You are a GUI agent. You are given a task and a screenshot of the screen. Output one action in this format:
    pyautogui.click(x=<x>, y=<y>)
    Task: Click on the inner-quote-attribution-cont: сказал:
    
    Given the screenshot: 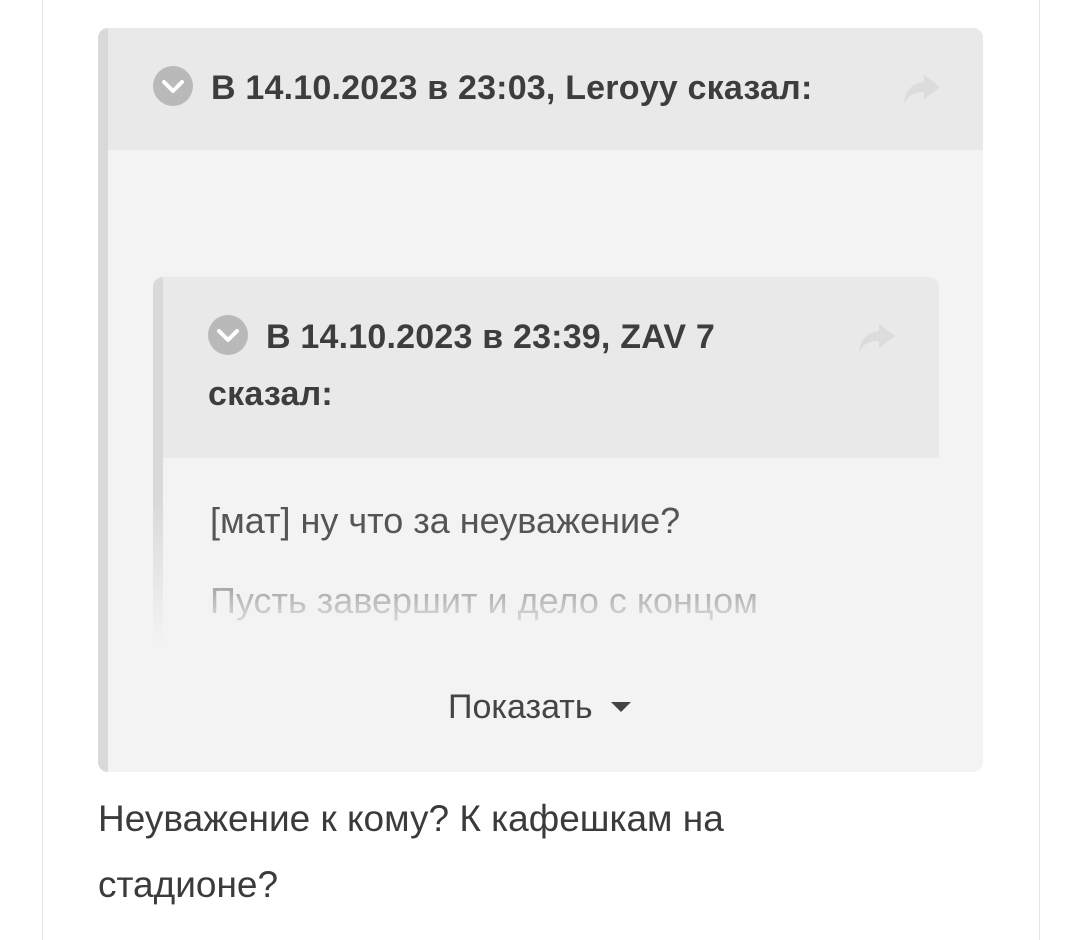 What is the action you would take?
    pyautogui.click(x=270, y=394)
    